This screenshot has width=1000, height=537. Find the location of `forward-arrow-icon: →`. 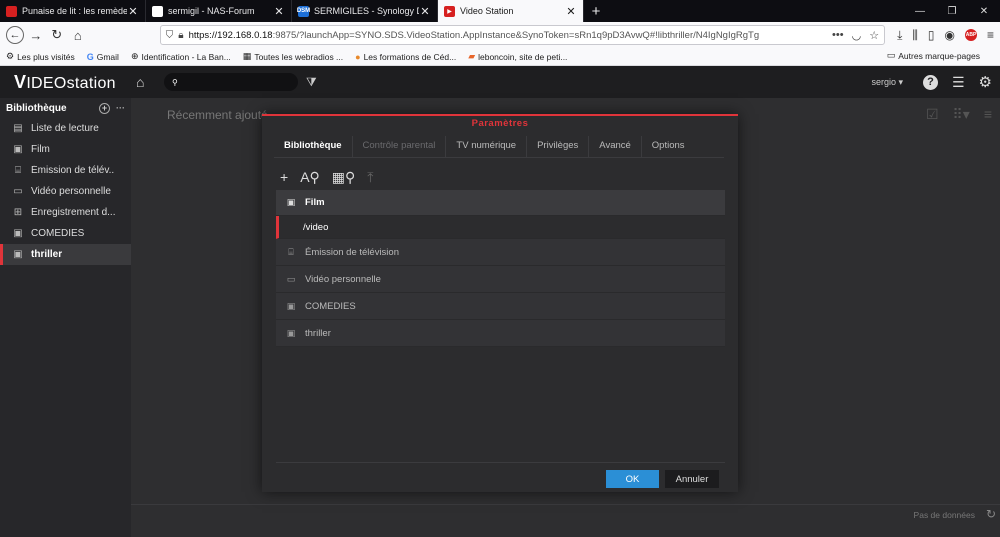

forward-arrow-icon: → is located at coordinates (36, 35).